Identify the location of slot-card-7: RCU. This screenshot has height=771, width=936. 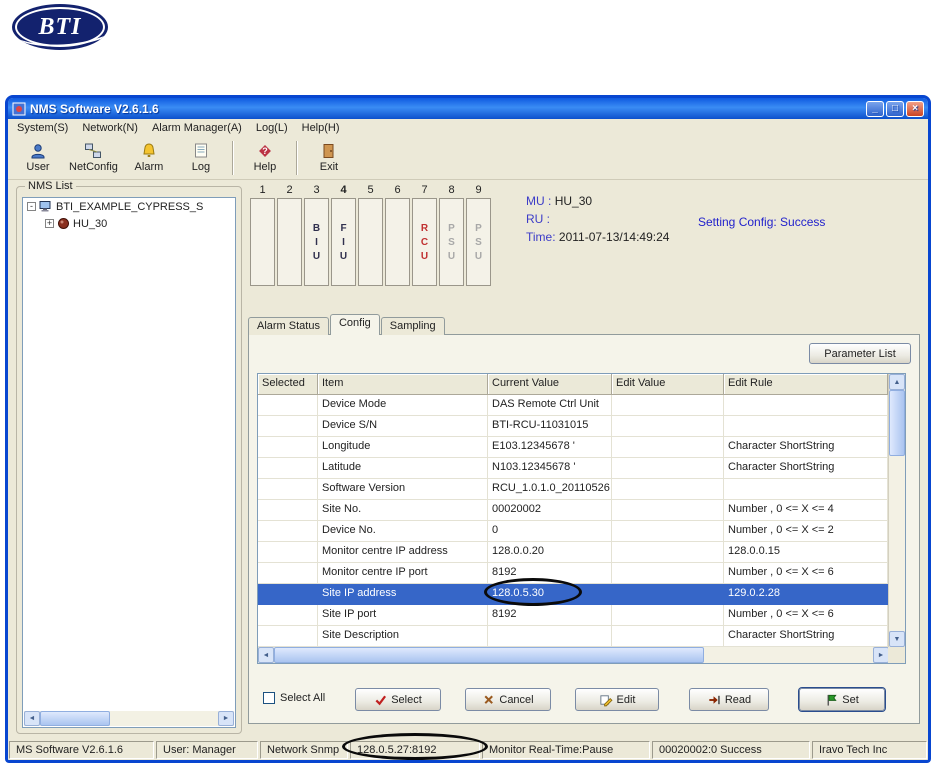
(424, 242).